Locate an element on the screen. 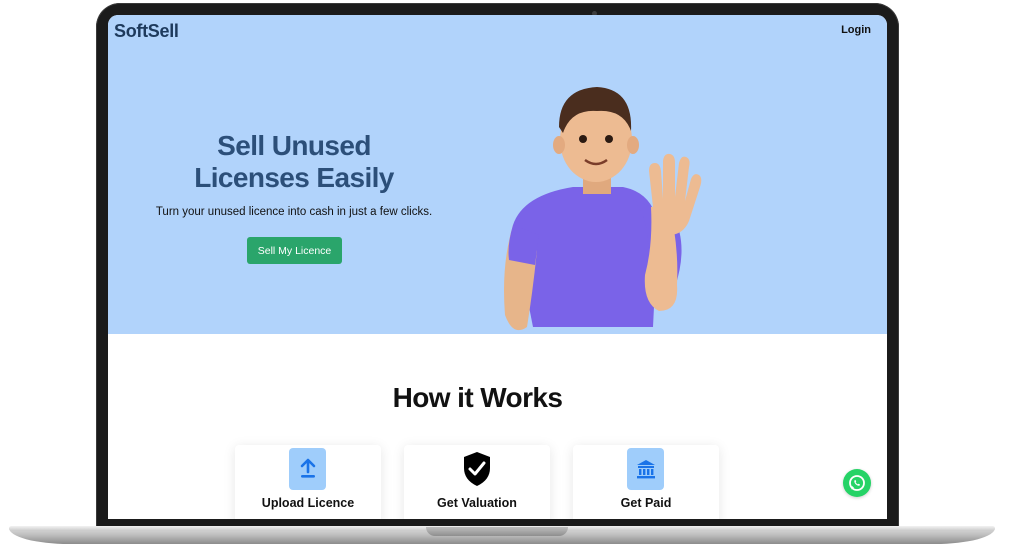 This screenshot has height=559, width=1024. waving-man-illustration is located at coordinates (603, 209).